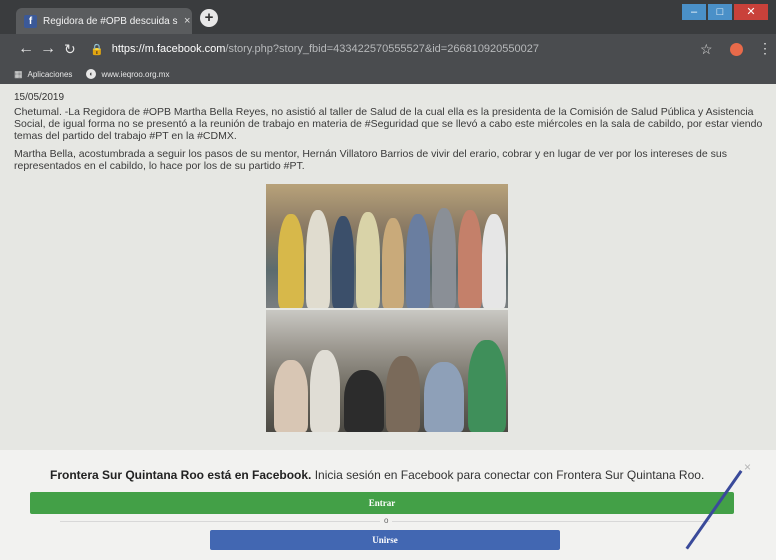 The image size is (776, 560). I want to click on post-date: 15/05/2019, so click(39, 97).